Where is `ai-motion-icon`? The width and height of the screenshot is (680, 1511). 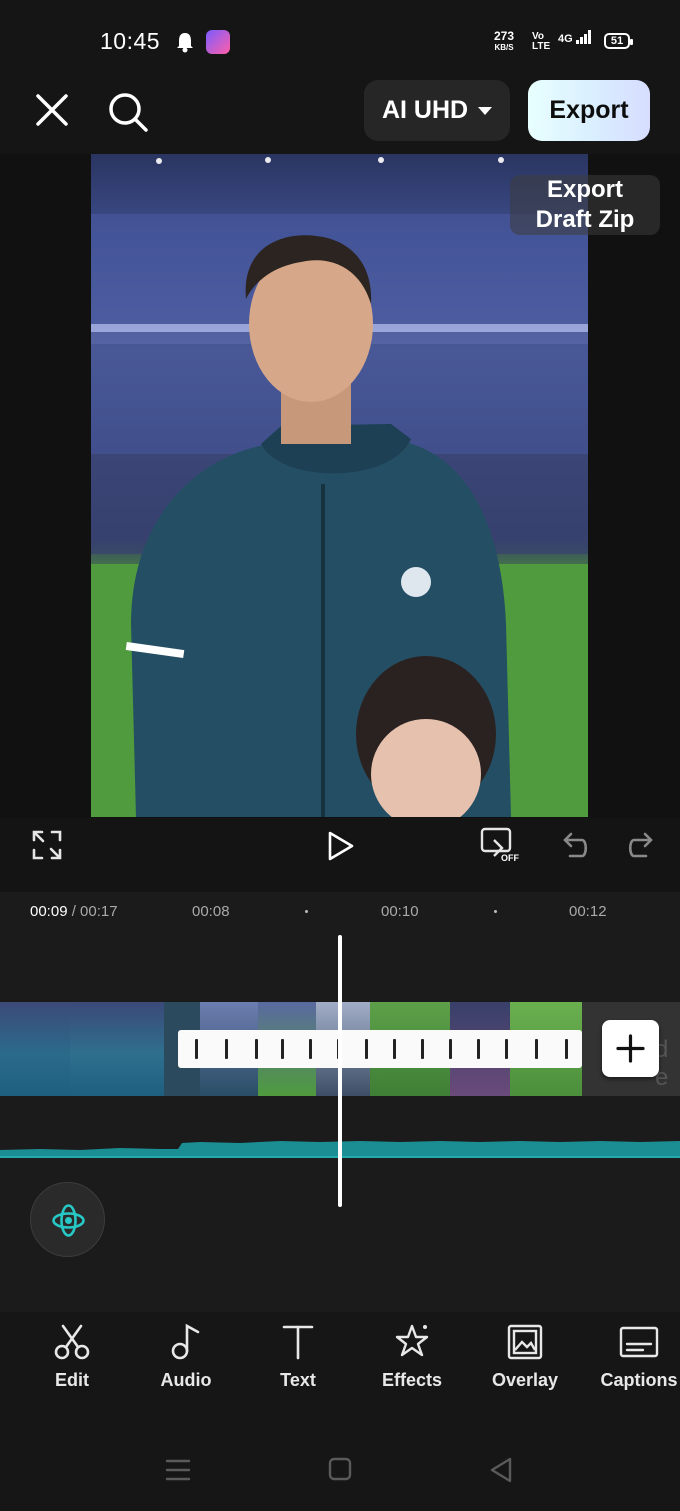 ai-motion-icon is located at coordinates (68, 1220).